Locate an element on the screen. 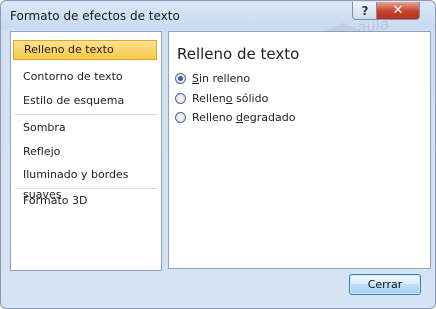 Image resolution: width=436 pixels, height=309 pixels. radio-relleno-solido: Relleno sólido is located at coordinates (221, 98).